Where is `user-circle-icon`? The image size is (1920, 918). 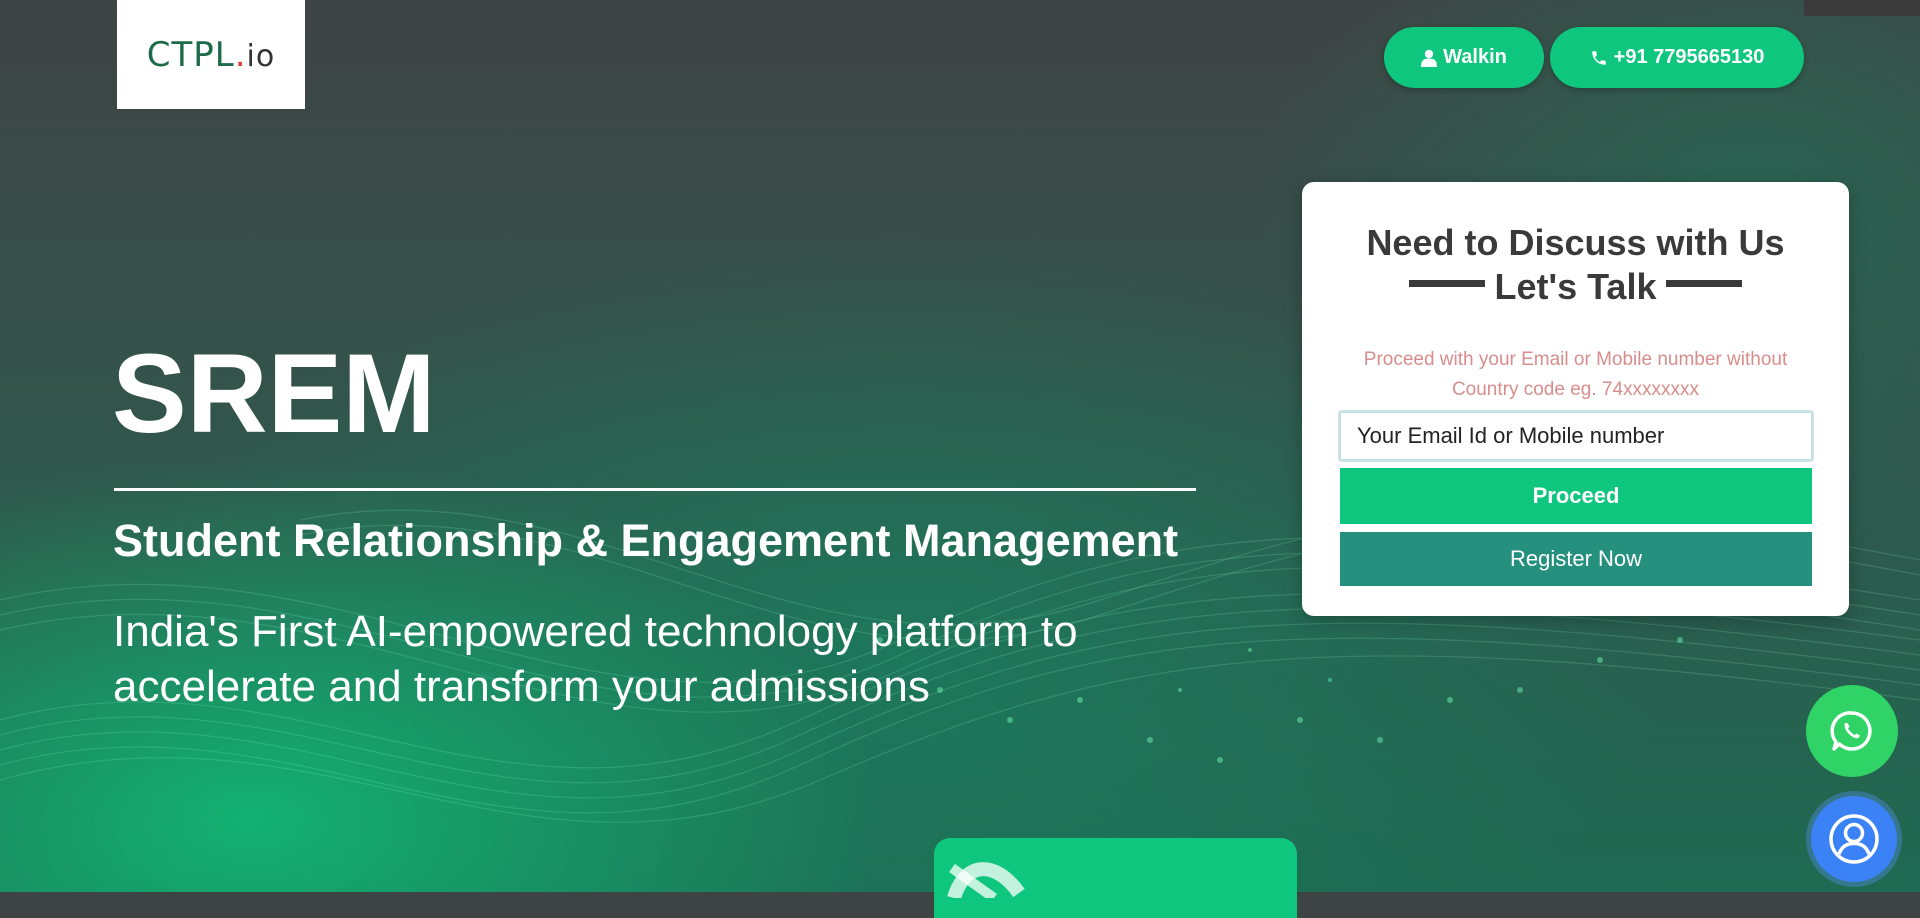
user-circle-icon is located at coordinates (1854, 839).